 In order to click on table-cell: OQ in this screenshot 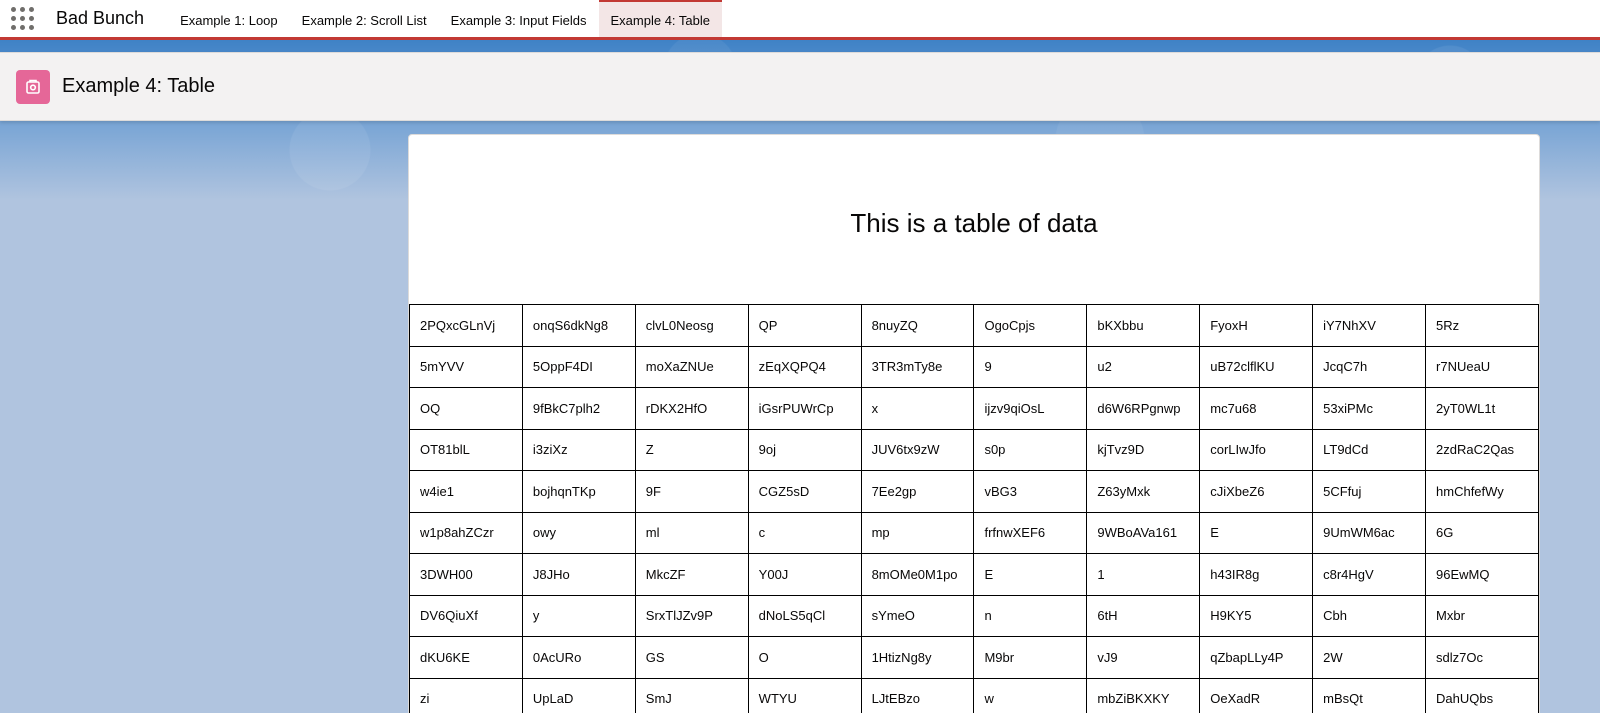, I will do `click(466, 408)`.